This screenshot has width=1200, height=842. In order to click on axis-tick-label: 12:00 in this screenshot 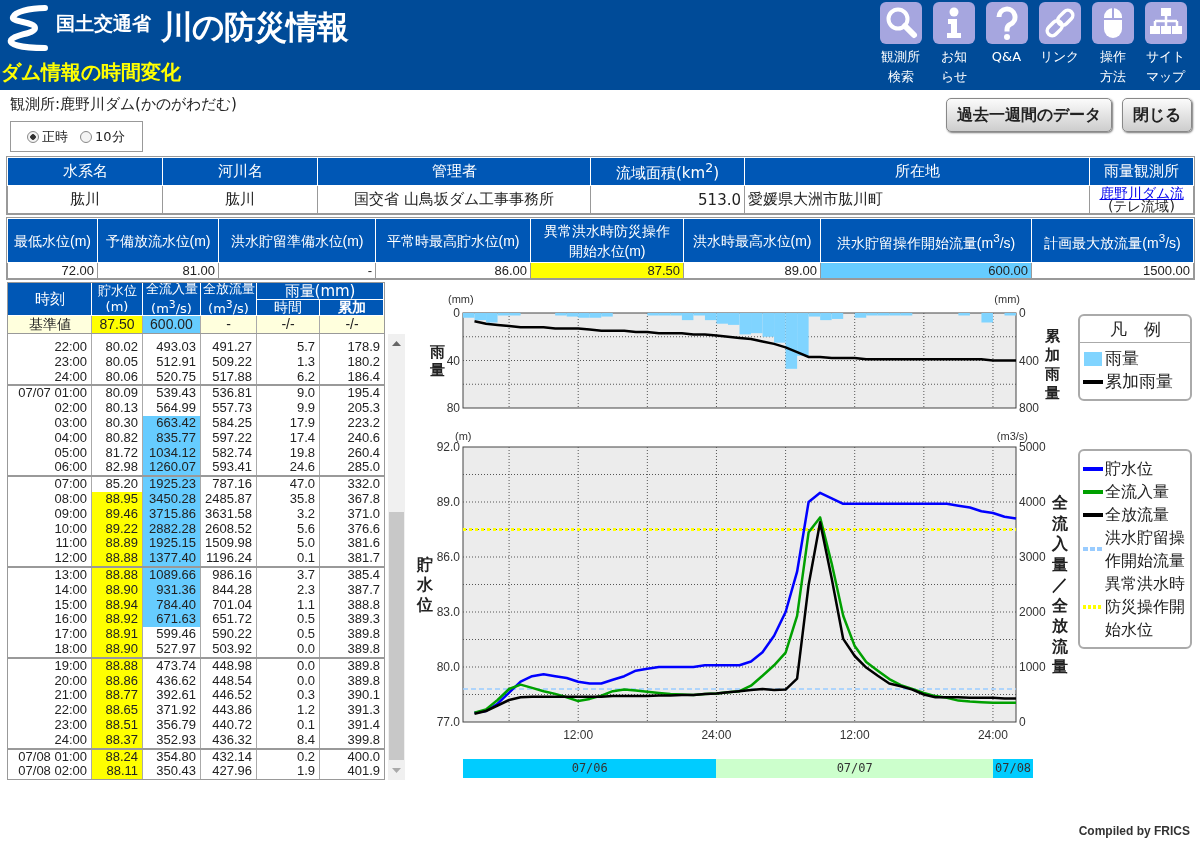, I will do `click(578, 735)`.